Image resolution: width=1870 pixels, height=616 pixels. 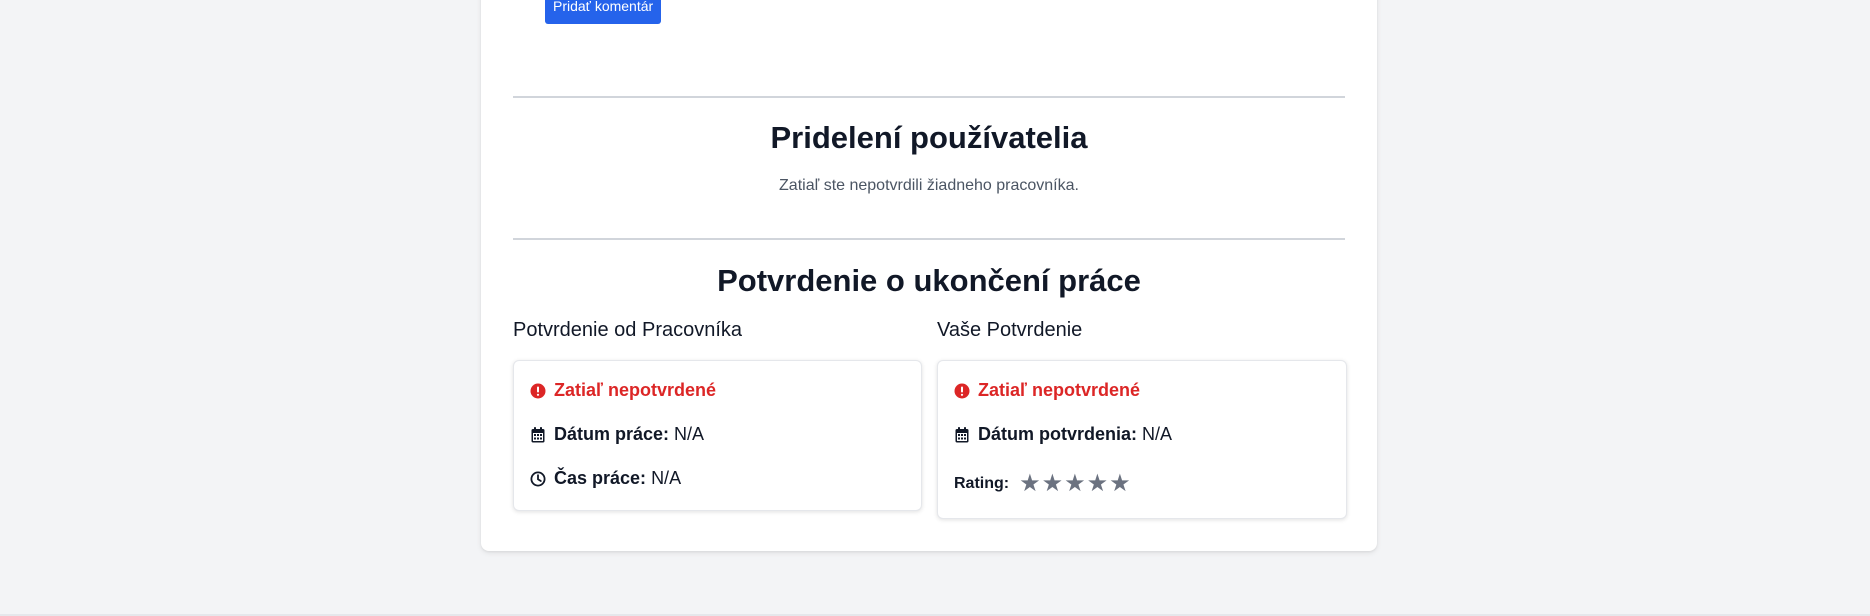 I want to click on your-status-row: Zatiaľ nepotvrdené, so click(x=1047, y=390).